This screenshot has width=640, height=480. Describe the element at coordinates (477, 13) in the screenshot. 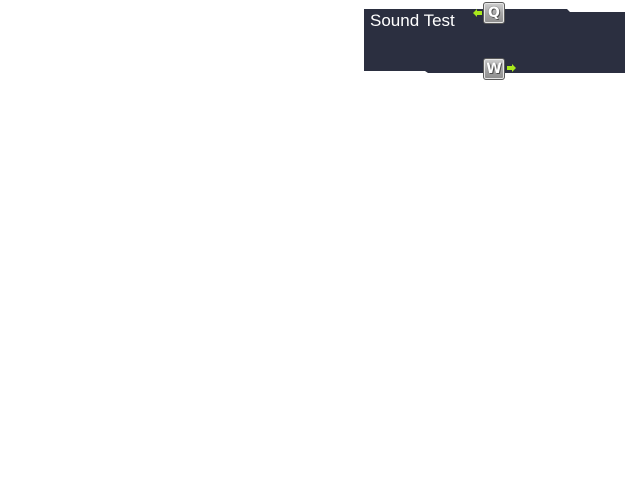

I see `arrow-left-icon` at that location.